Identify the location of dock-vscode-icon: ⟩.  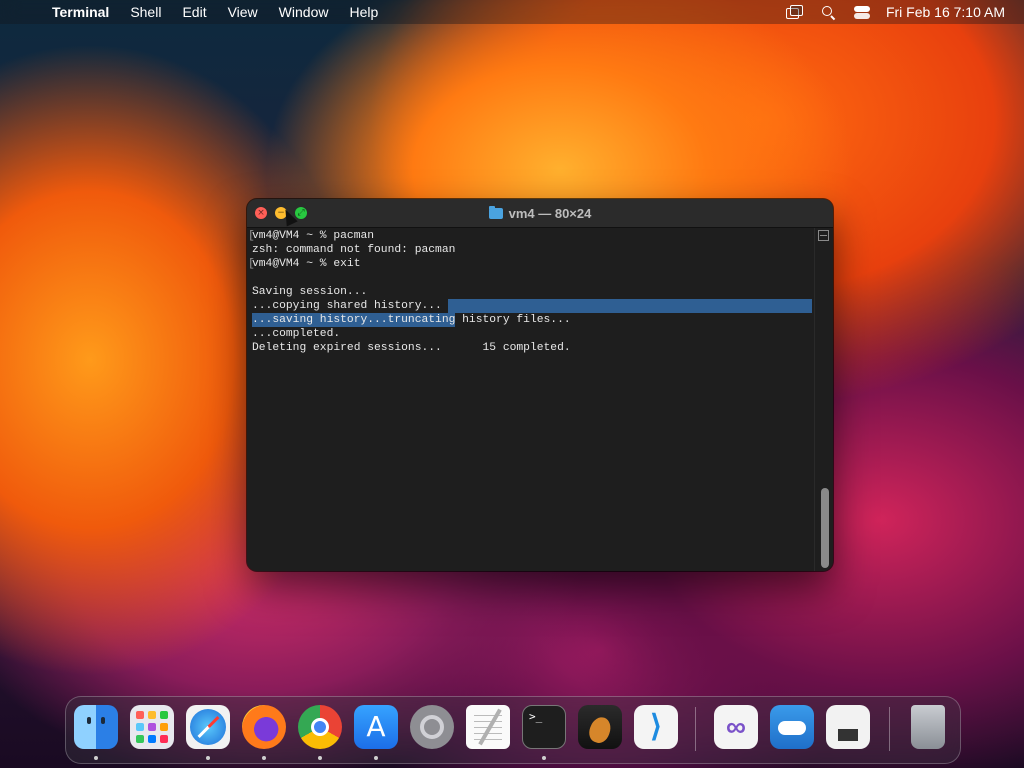
(656, 727).